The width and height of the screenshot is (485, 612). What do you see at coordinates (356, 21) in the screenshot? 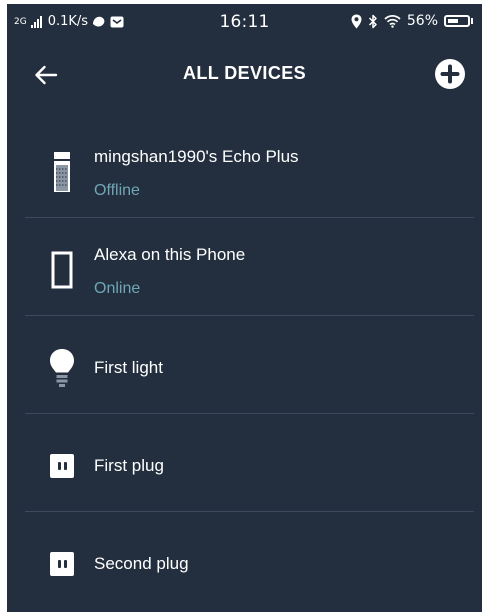
I see `location-icon` at bounding box center [356, 21].